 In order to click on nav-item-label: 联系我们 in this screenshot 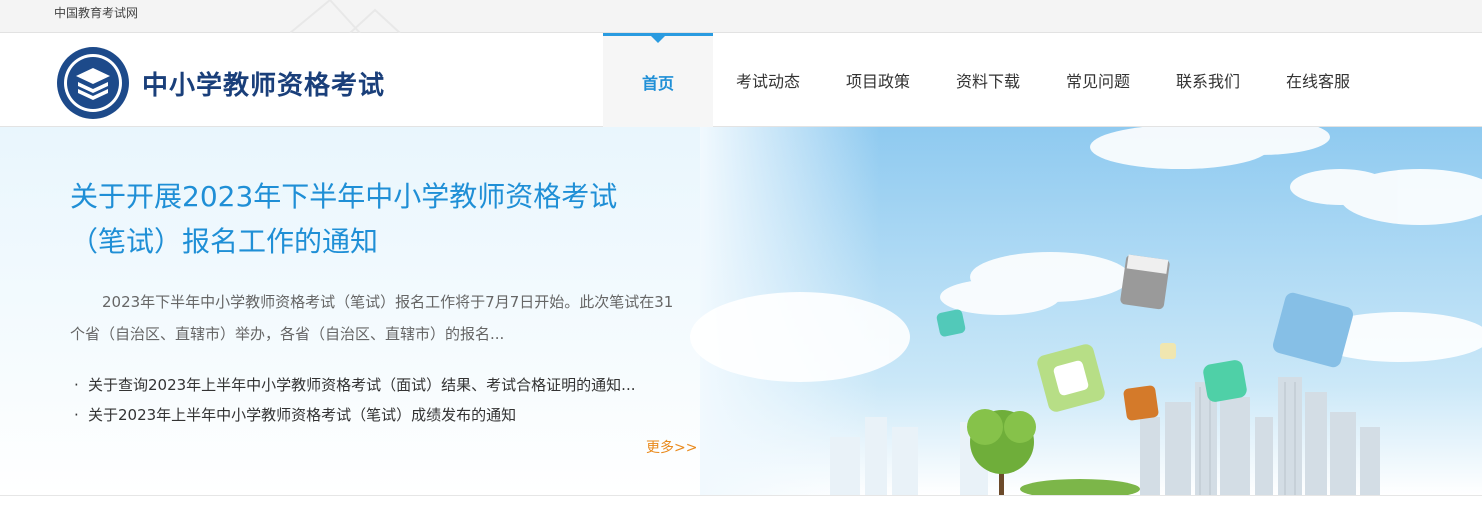, I will do `click(1207, 81)`.